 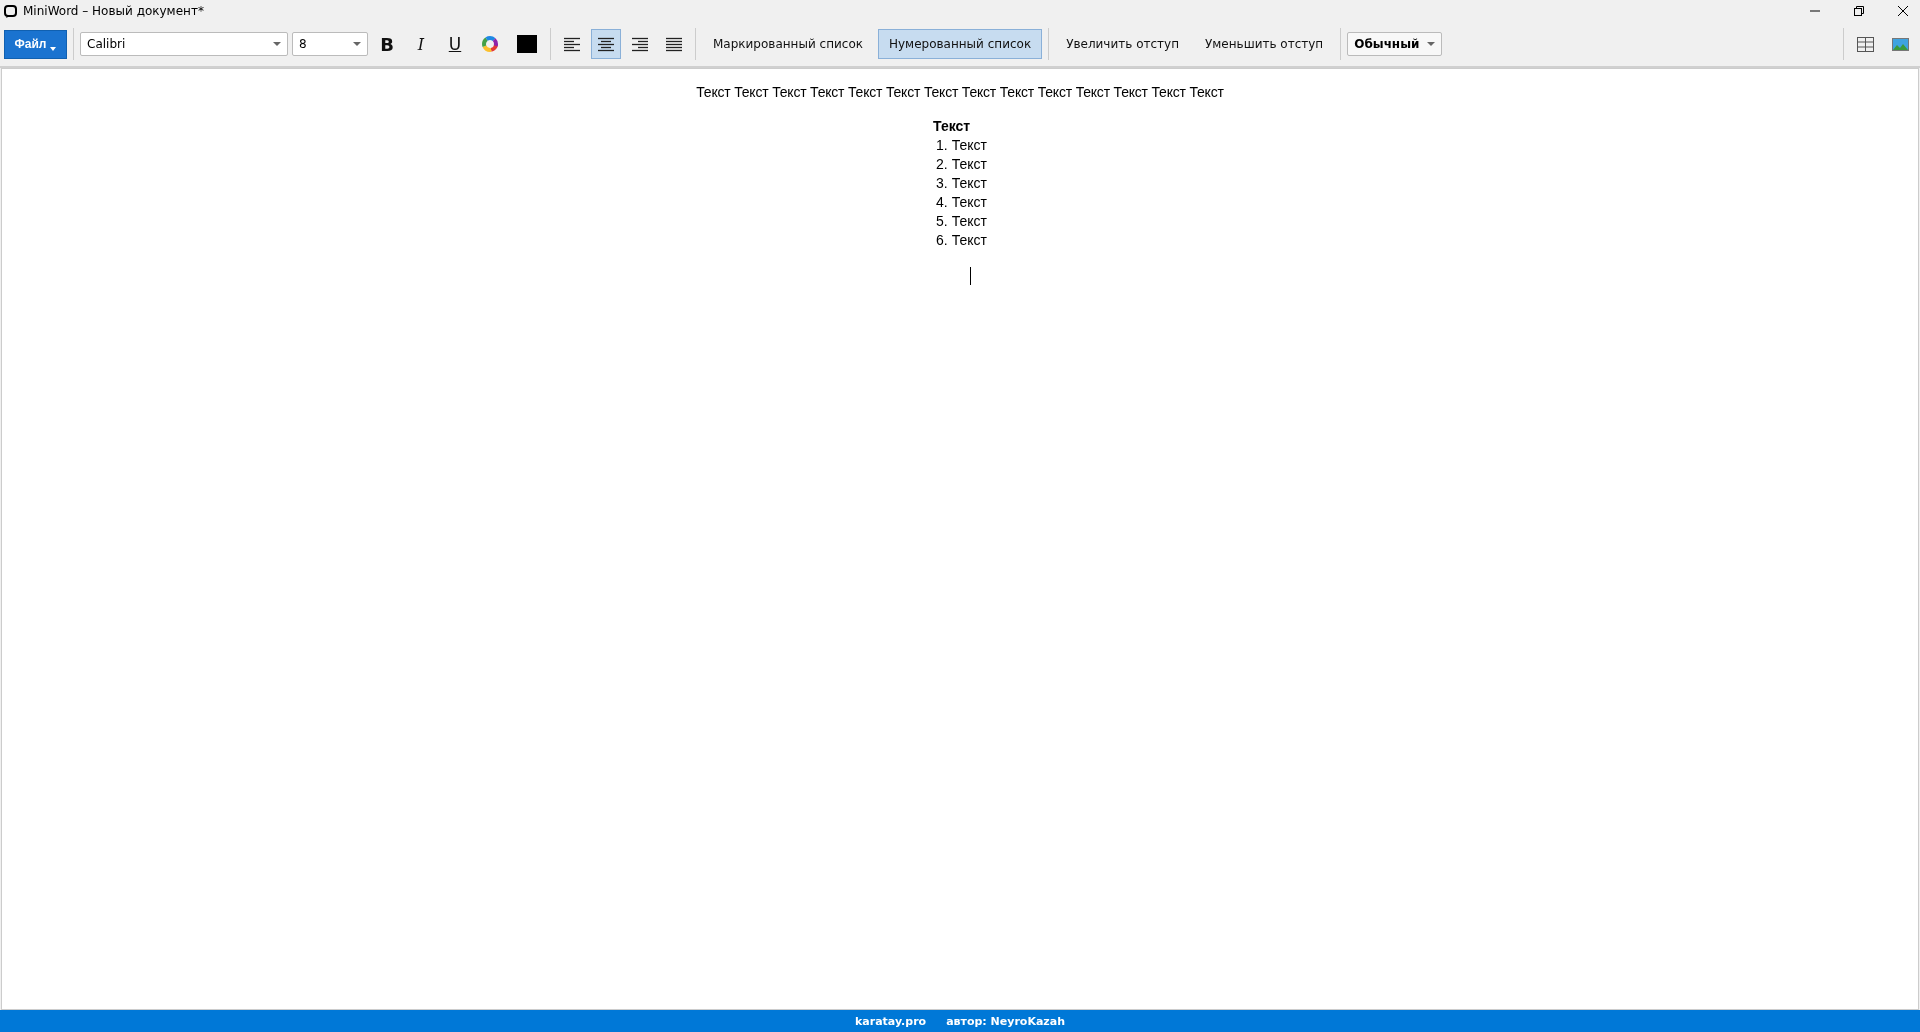 What do you see at coordinates (942, 221) in the screenshot?
I see `list-number: 5.` at bounding box center [942, 221].